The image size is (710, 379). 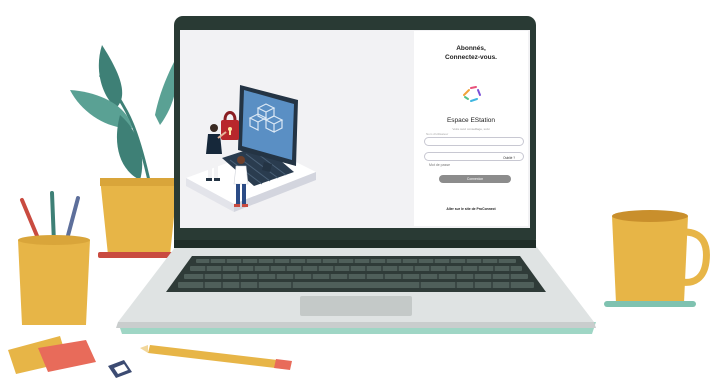 I want to click on plant-icon, so click(x=126, y=151).